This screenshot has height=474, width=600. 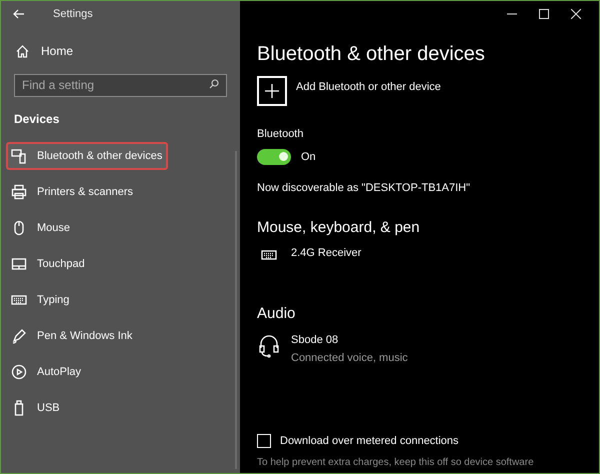 What do you see at coordinates (19, 156) in the screenshot?
I see `keyboard-device-icon` at bounding box center [19, 156].